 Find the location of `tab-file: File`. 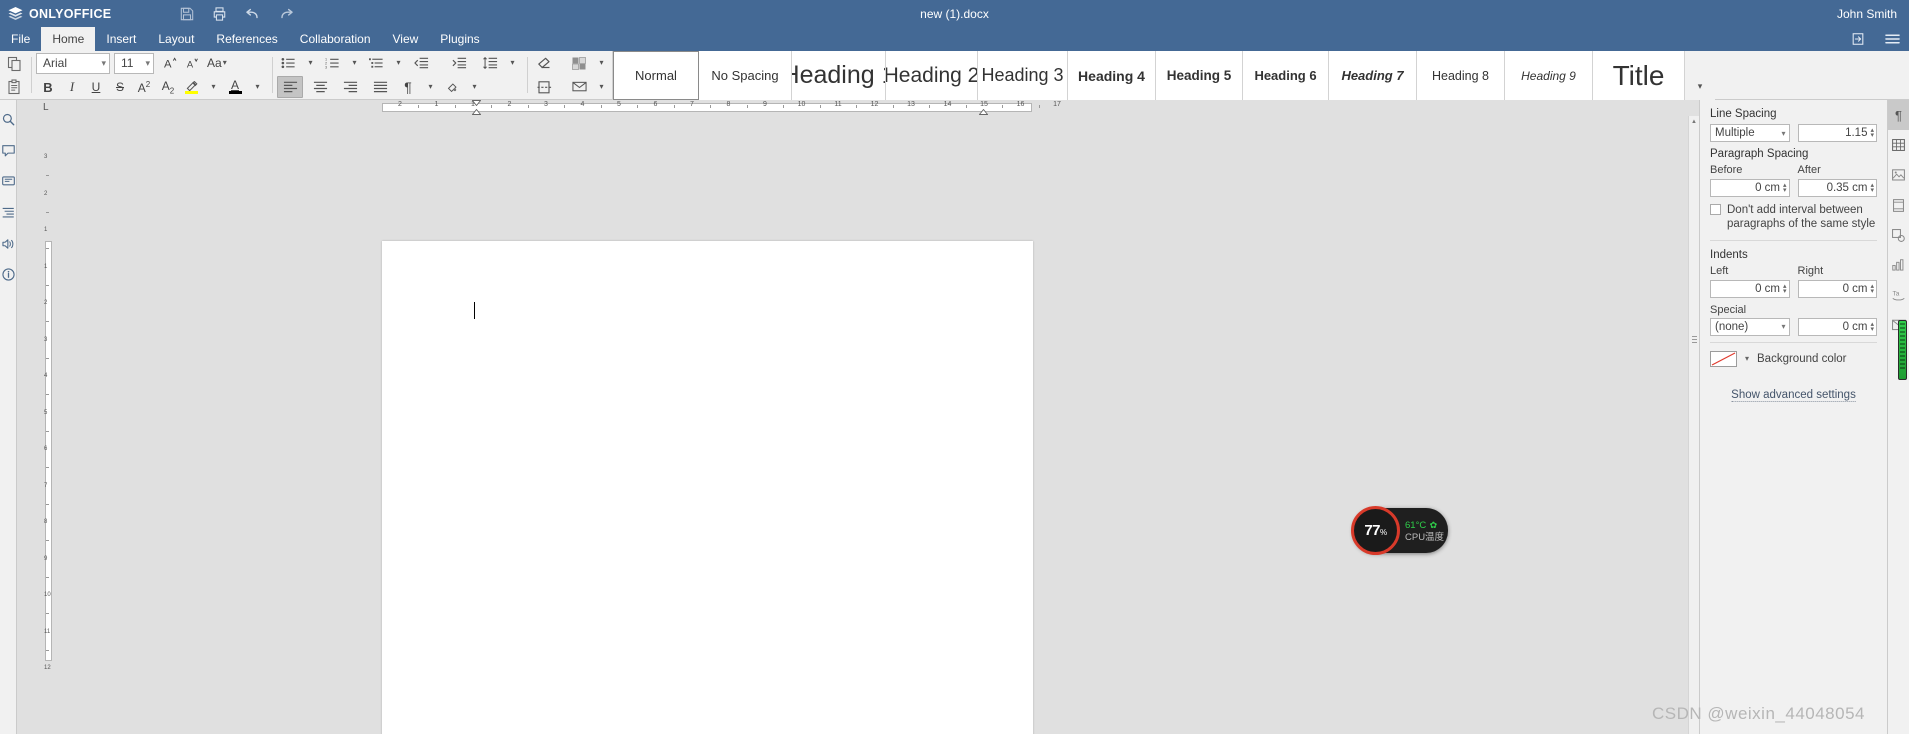

tab-file: File is located at coordinates (20, 39).